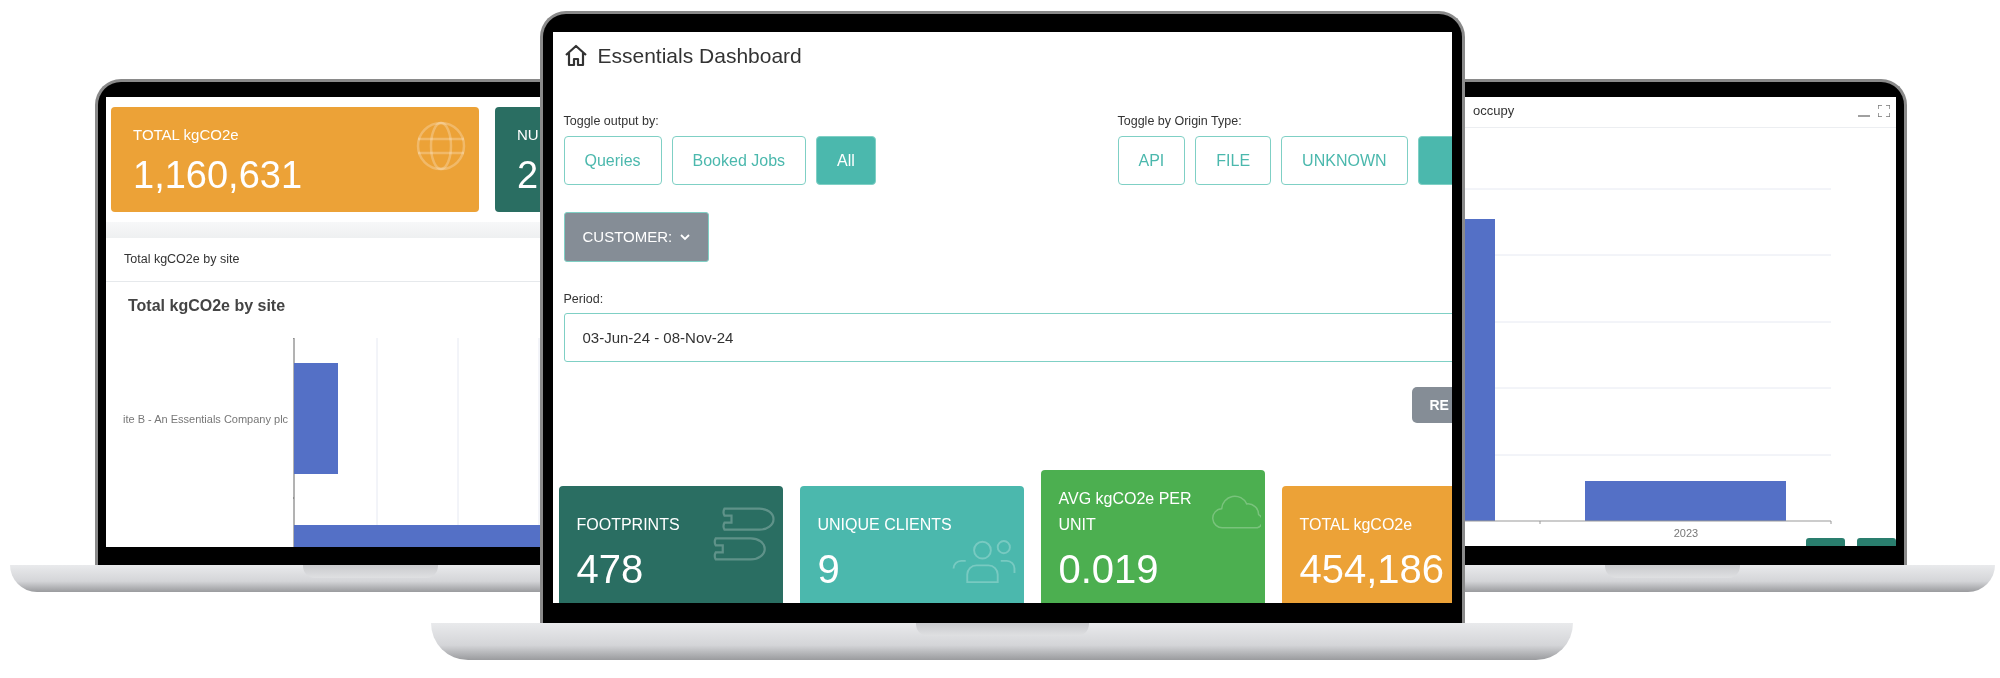  What do you see at coordinates (884, 524) in the screenshot?
I see `stat-label: UNIQUE CLIENTS` at bounding box center [884, 524].